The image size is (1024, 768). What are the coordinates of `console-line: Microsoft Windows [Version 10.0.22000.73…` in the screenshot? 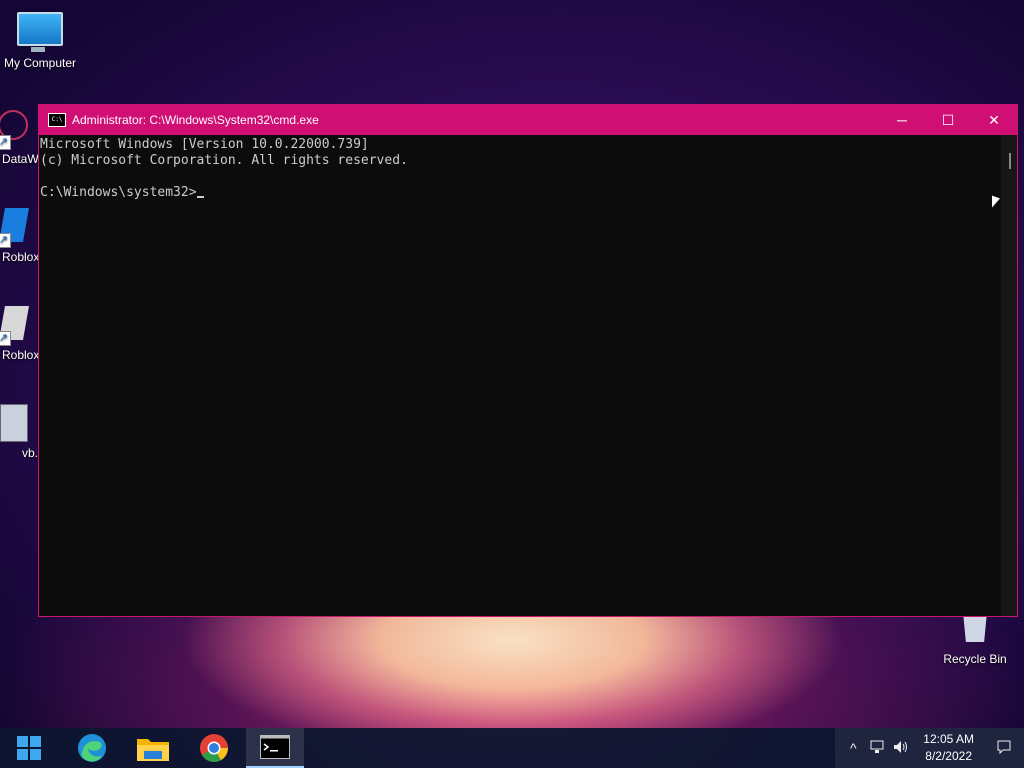 It's located at (204, 144).